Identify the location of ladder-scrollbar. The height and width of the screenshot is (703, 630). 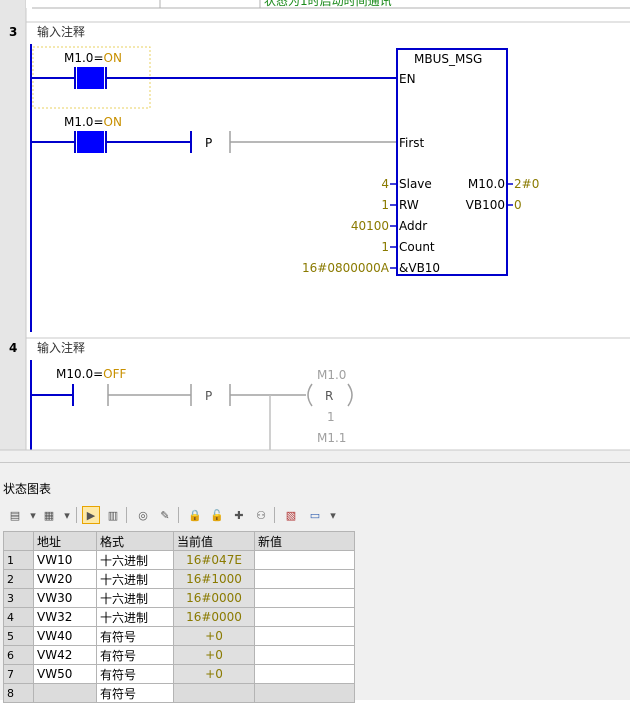
(315, 456).